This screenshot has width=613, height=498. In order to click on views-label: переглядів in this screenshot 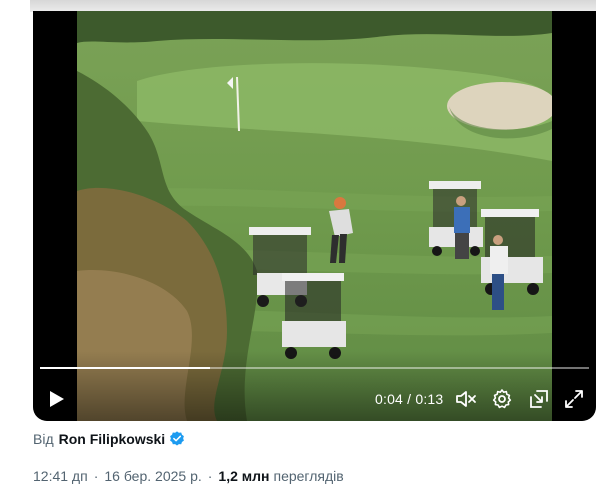, I will do `click(308, 476)`.